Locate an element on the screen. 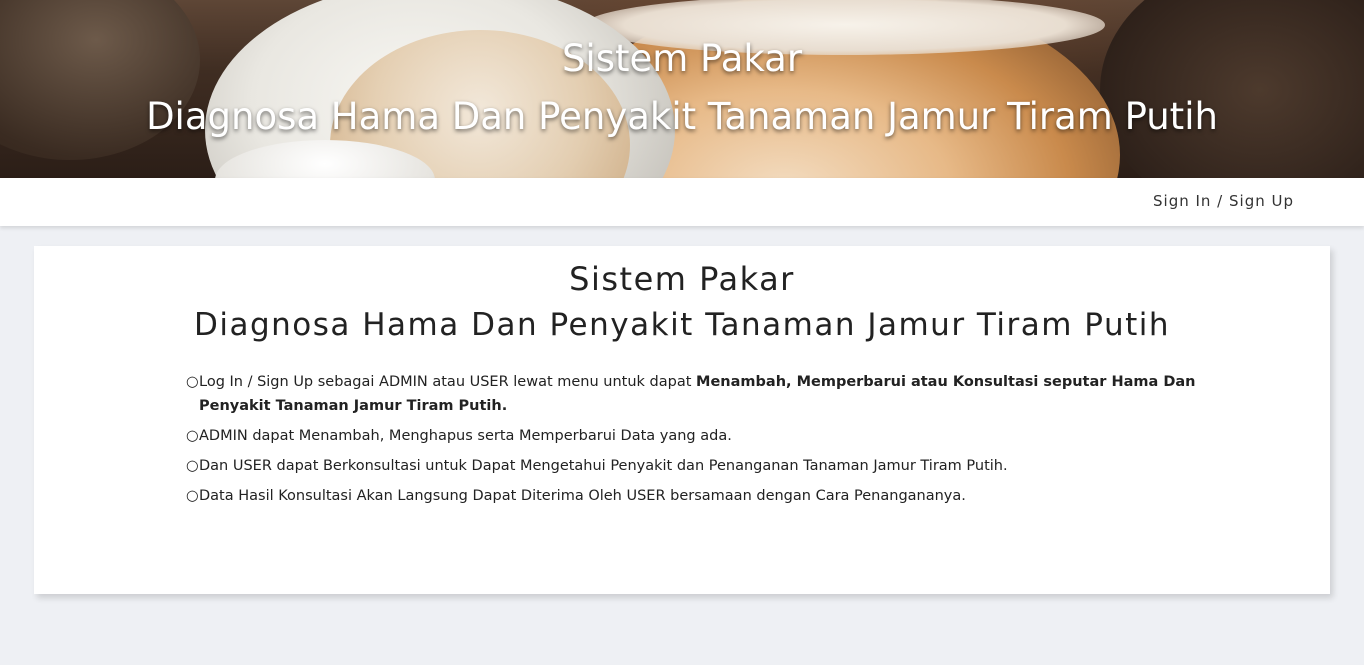  page-title: Sistem Pakar is located at coordinates (682, 279).